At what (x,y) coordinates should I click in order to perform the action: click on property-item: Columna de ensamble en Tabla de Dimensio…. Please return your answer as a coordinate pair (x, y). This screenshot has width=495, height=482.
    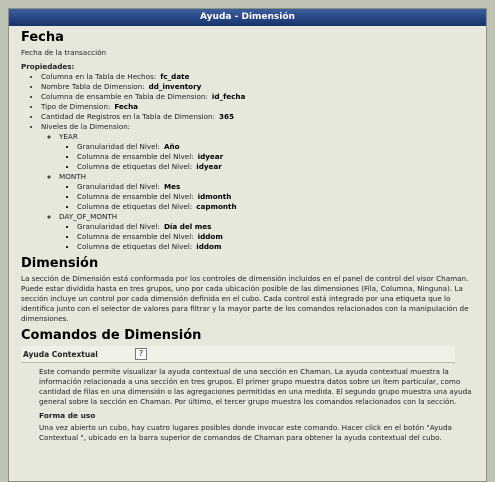
    Looking at the image, I should click on (257, 97).